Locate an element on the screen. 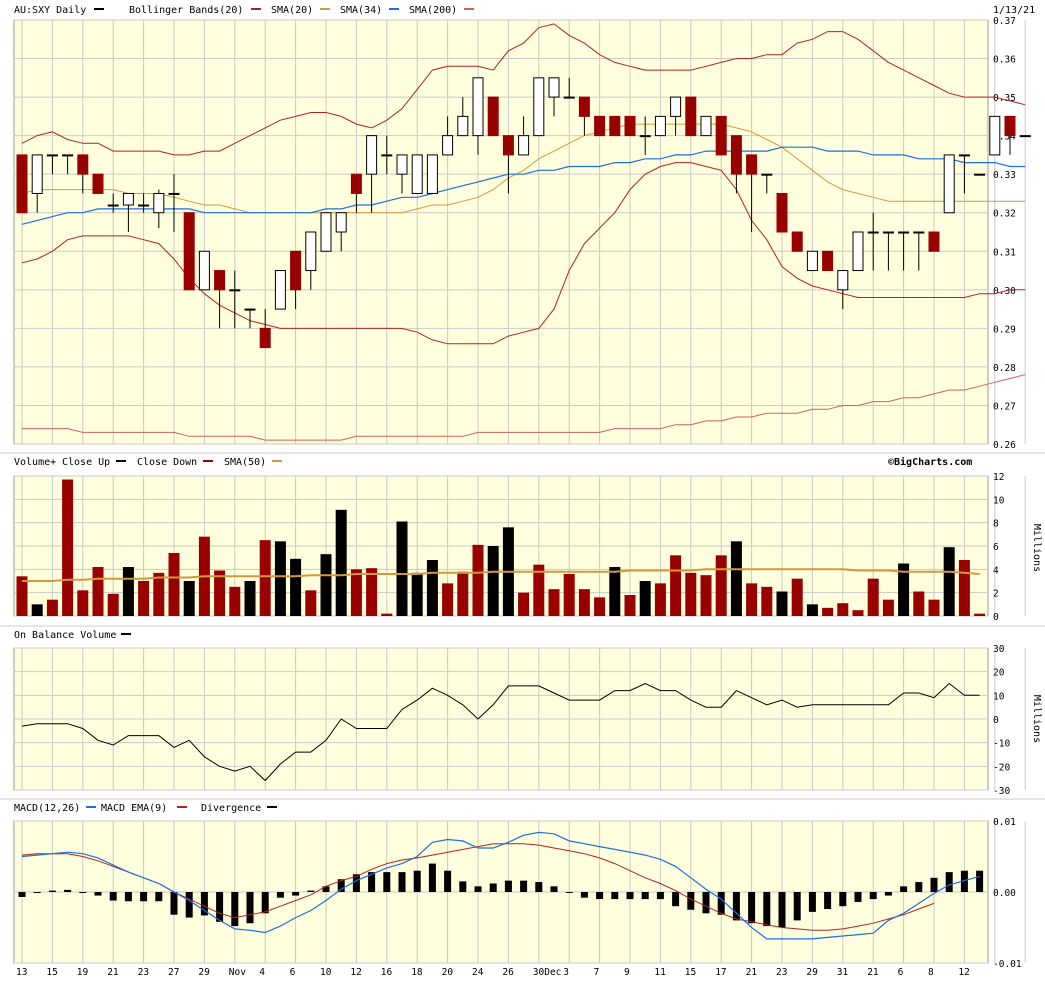  volume-ytick: 2 is located at coordinates (996, 594).